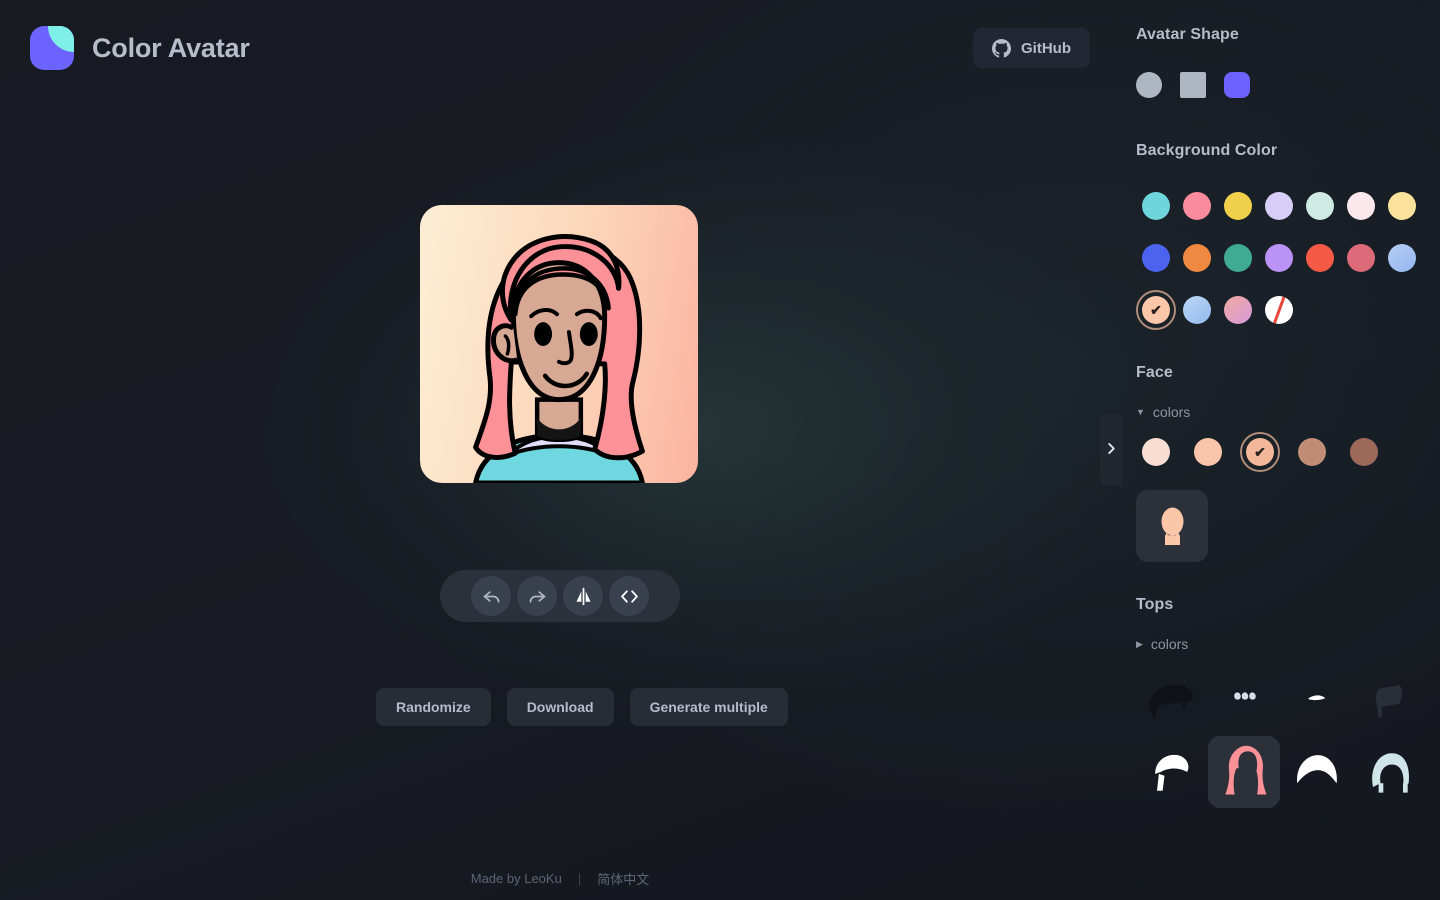  I want to click on randomize-button: Randomize, so click(433, 707).